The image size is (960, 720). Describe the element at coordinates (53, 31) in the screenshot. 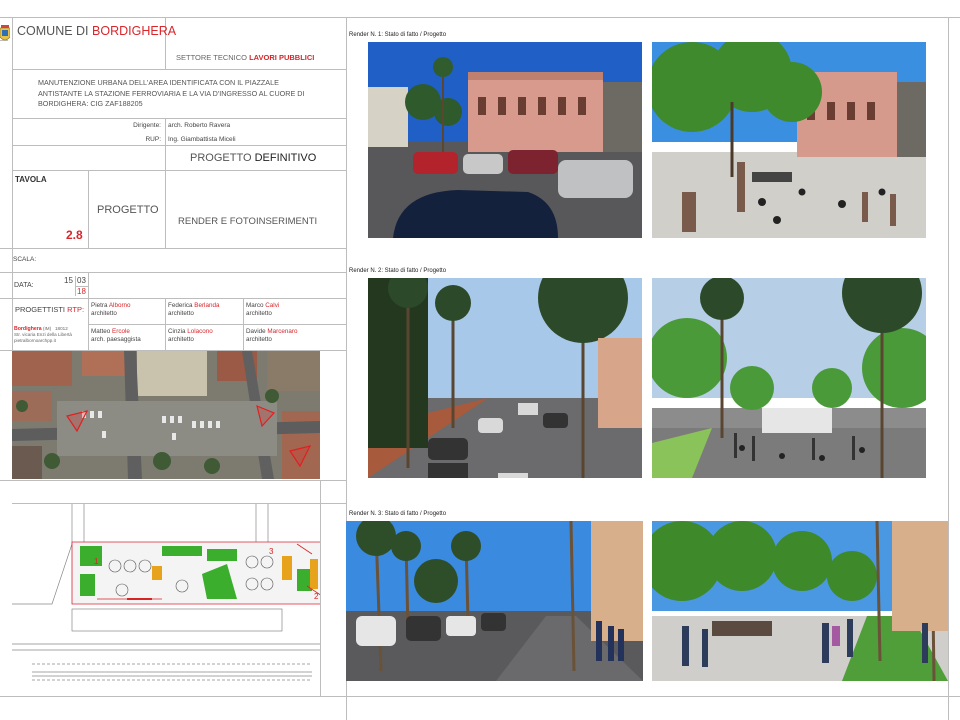

I see `comune-prefix: COMUNE DI` at that location.